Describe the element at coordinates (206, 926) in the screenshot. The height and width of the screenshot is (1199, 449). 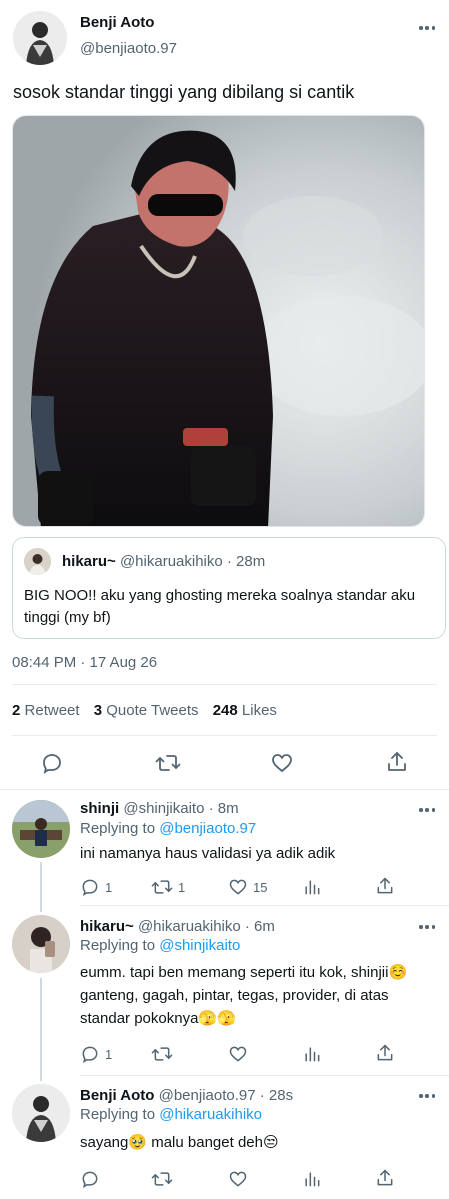
I see `reply-meta: @hikaruakihiko · 6m` at that location.